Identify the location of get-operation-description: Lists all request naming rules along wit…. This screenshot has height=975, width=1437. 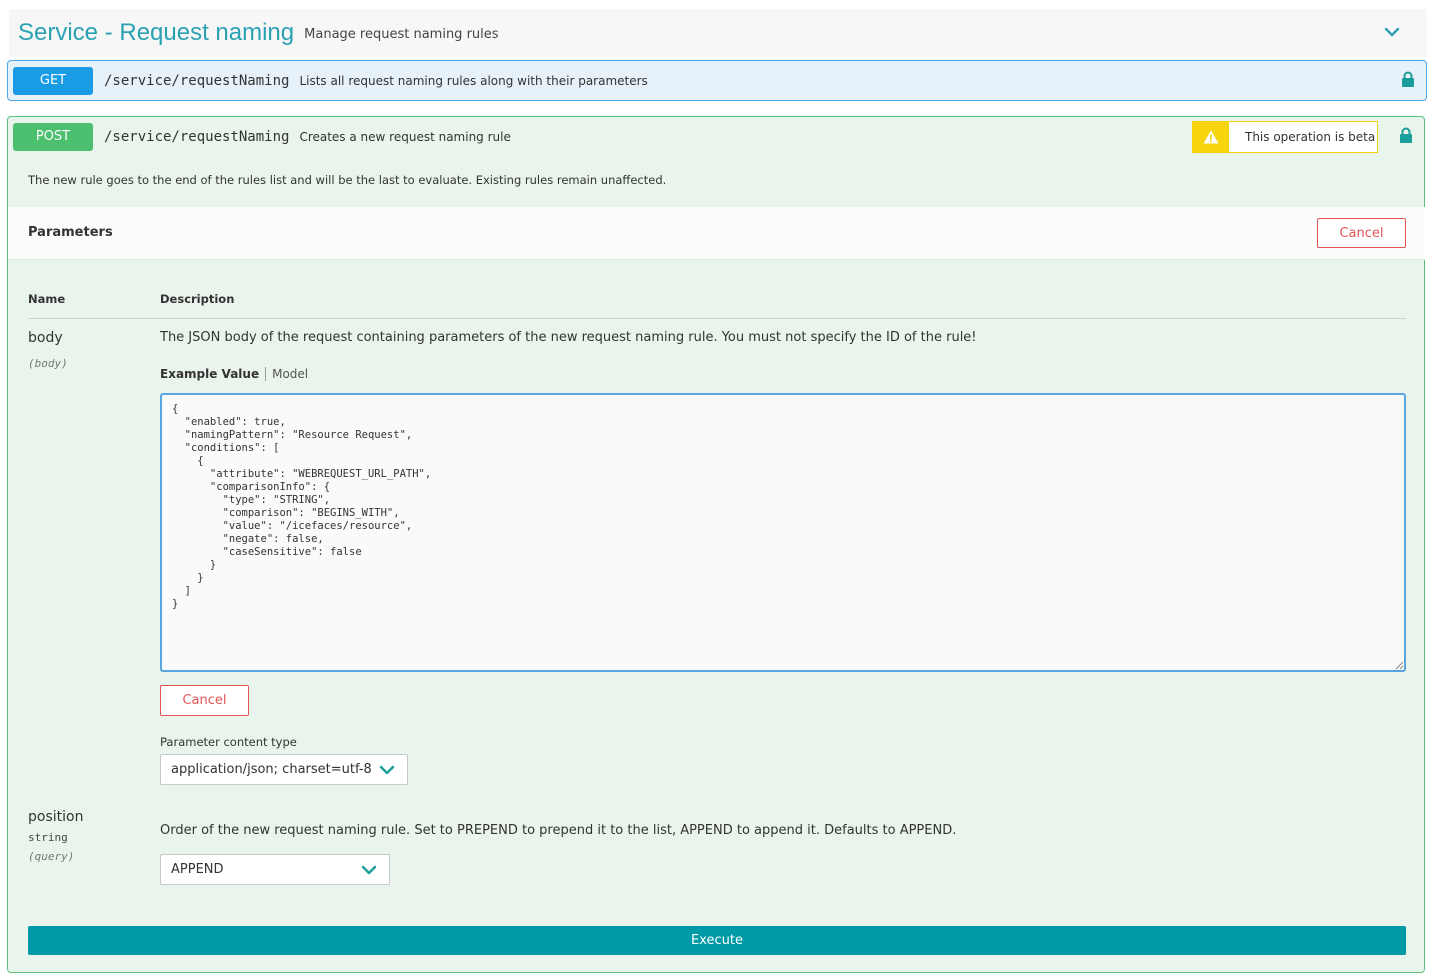
(473, 80).